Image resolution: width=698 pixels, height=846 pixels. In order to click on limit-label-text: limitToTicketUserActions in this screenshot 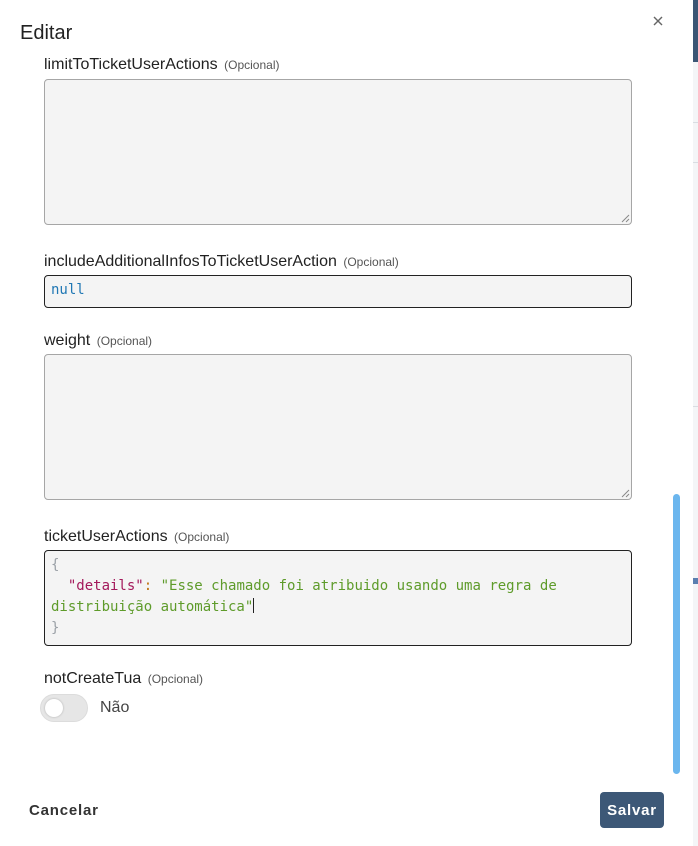, I will do `click(131, 65)`.